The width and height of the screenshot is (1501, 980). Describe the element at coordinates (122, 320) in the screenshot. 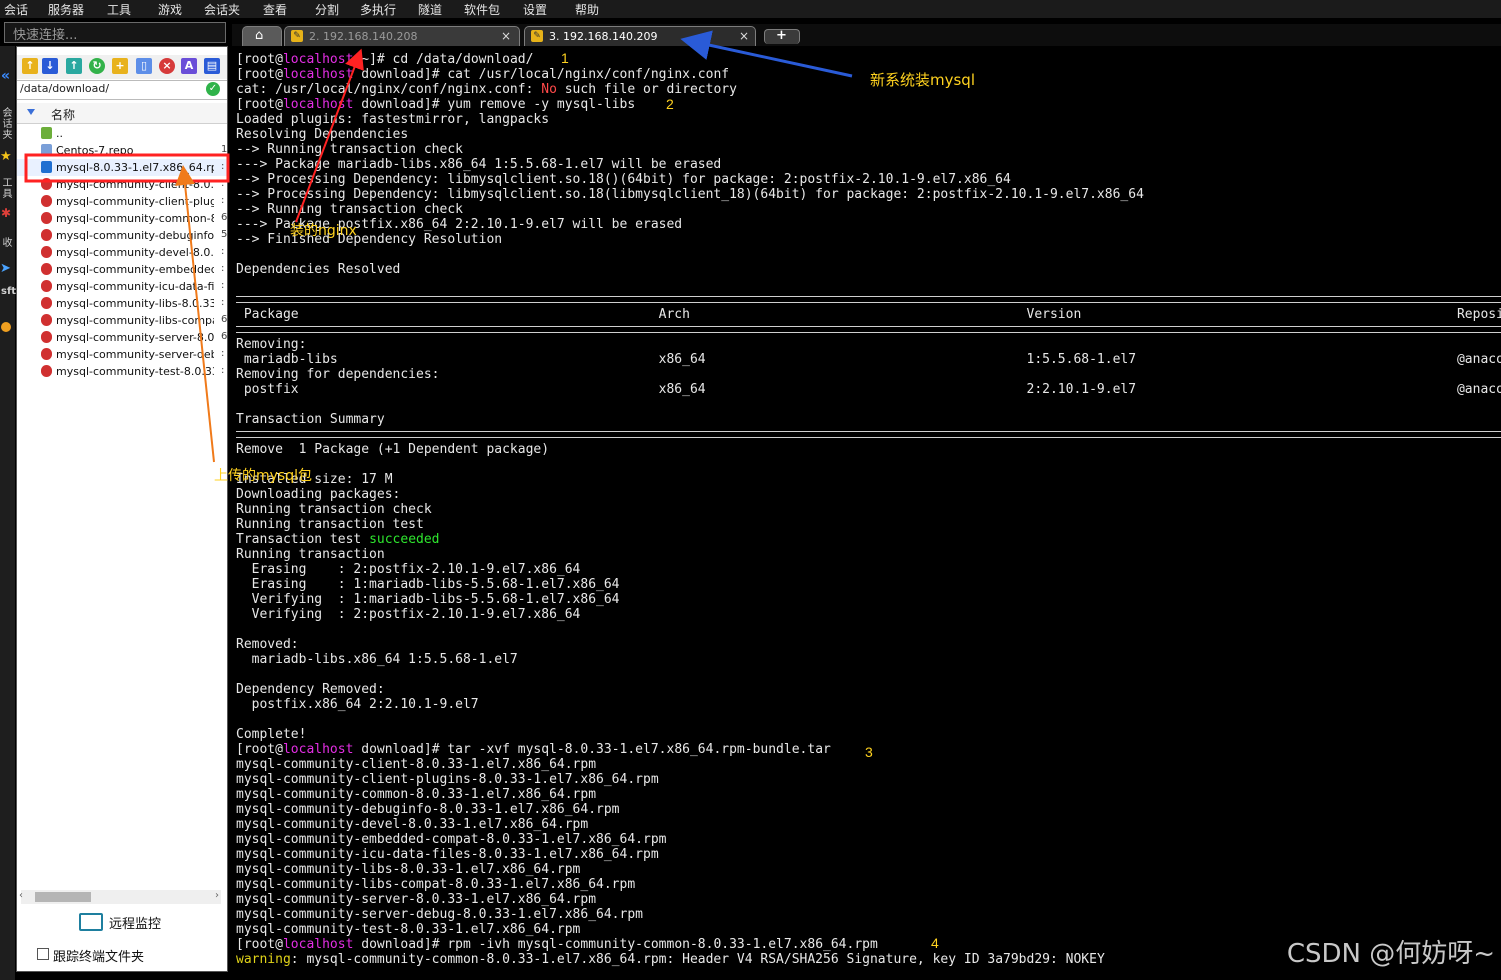

I see `file-row: rpm-icon mysql-community-libs-compat... 6` at that location.